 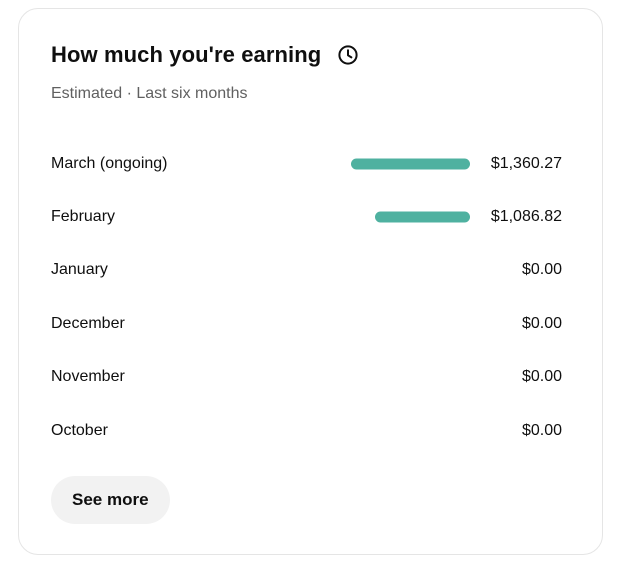 What do you see at coordinates (526, 217) in the screenshot?
I see `earnings-value: $1,086.82` at bounding box center [526, 217].